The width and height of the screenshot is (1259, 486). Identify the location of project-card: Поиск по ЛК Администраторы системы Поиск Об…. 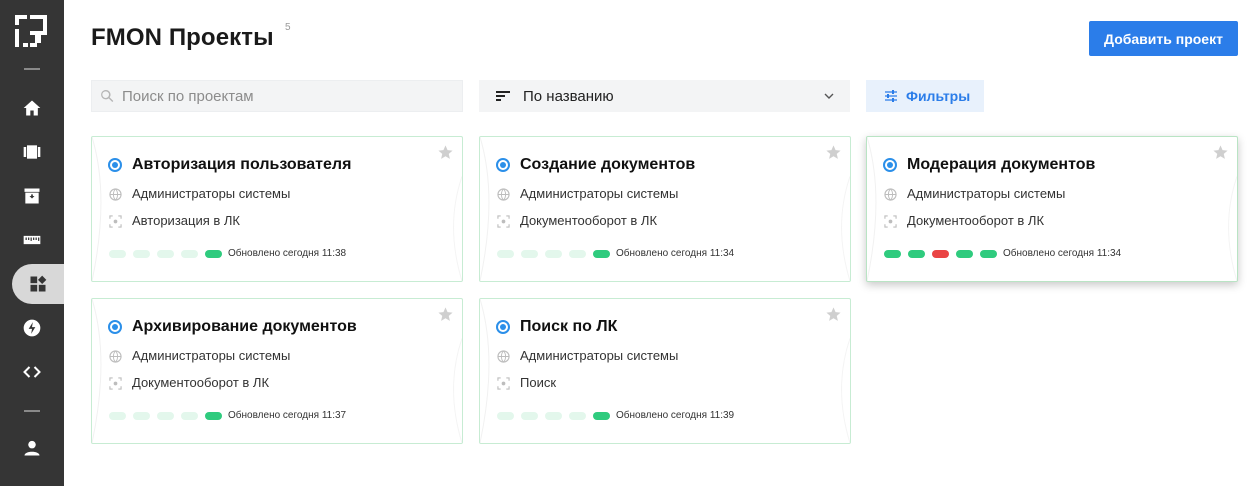
(665, 371).